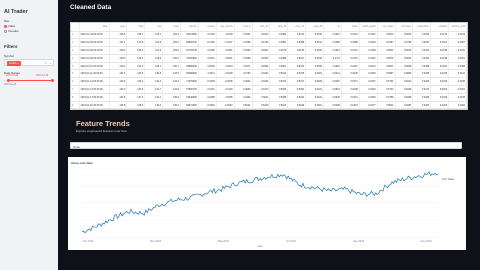 Image resolution: width=480 pixels, height=270 pixels. What do you see at coordinates (171, 58) in the screenshot?
I see `table-cell: 130.2` at bounding box center [171, 58].